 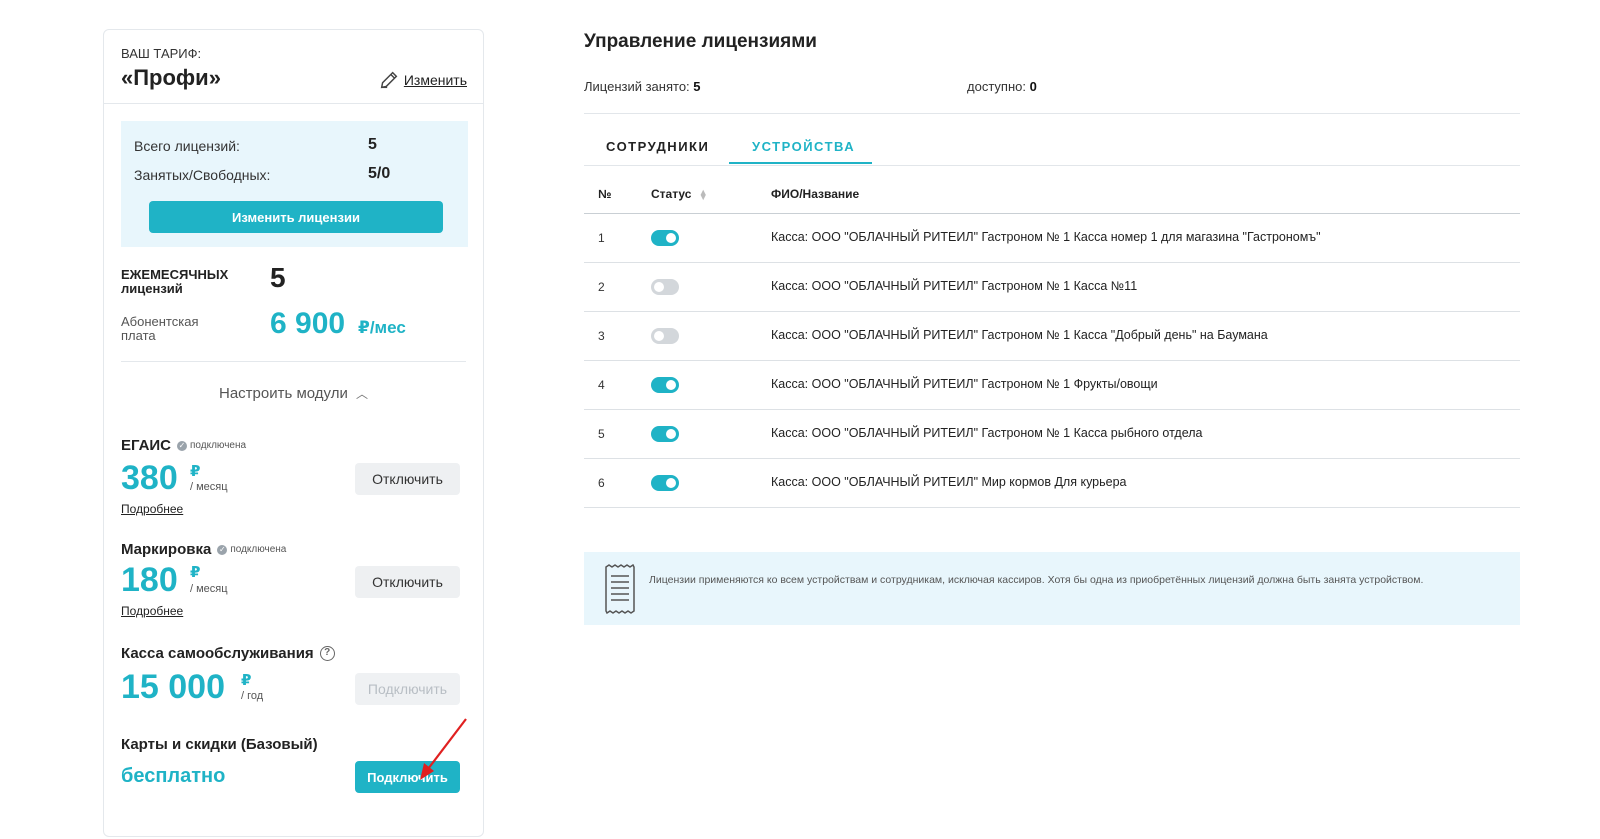 What do you see at coordinates (697, 86) in the screenshot?
I see `licenses-used-value: 5` at bounding box center [697, 86].